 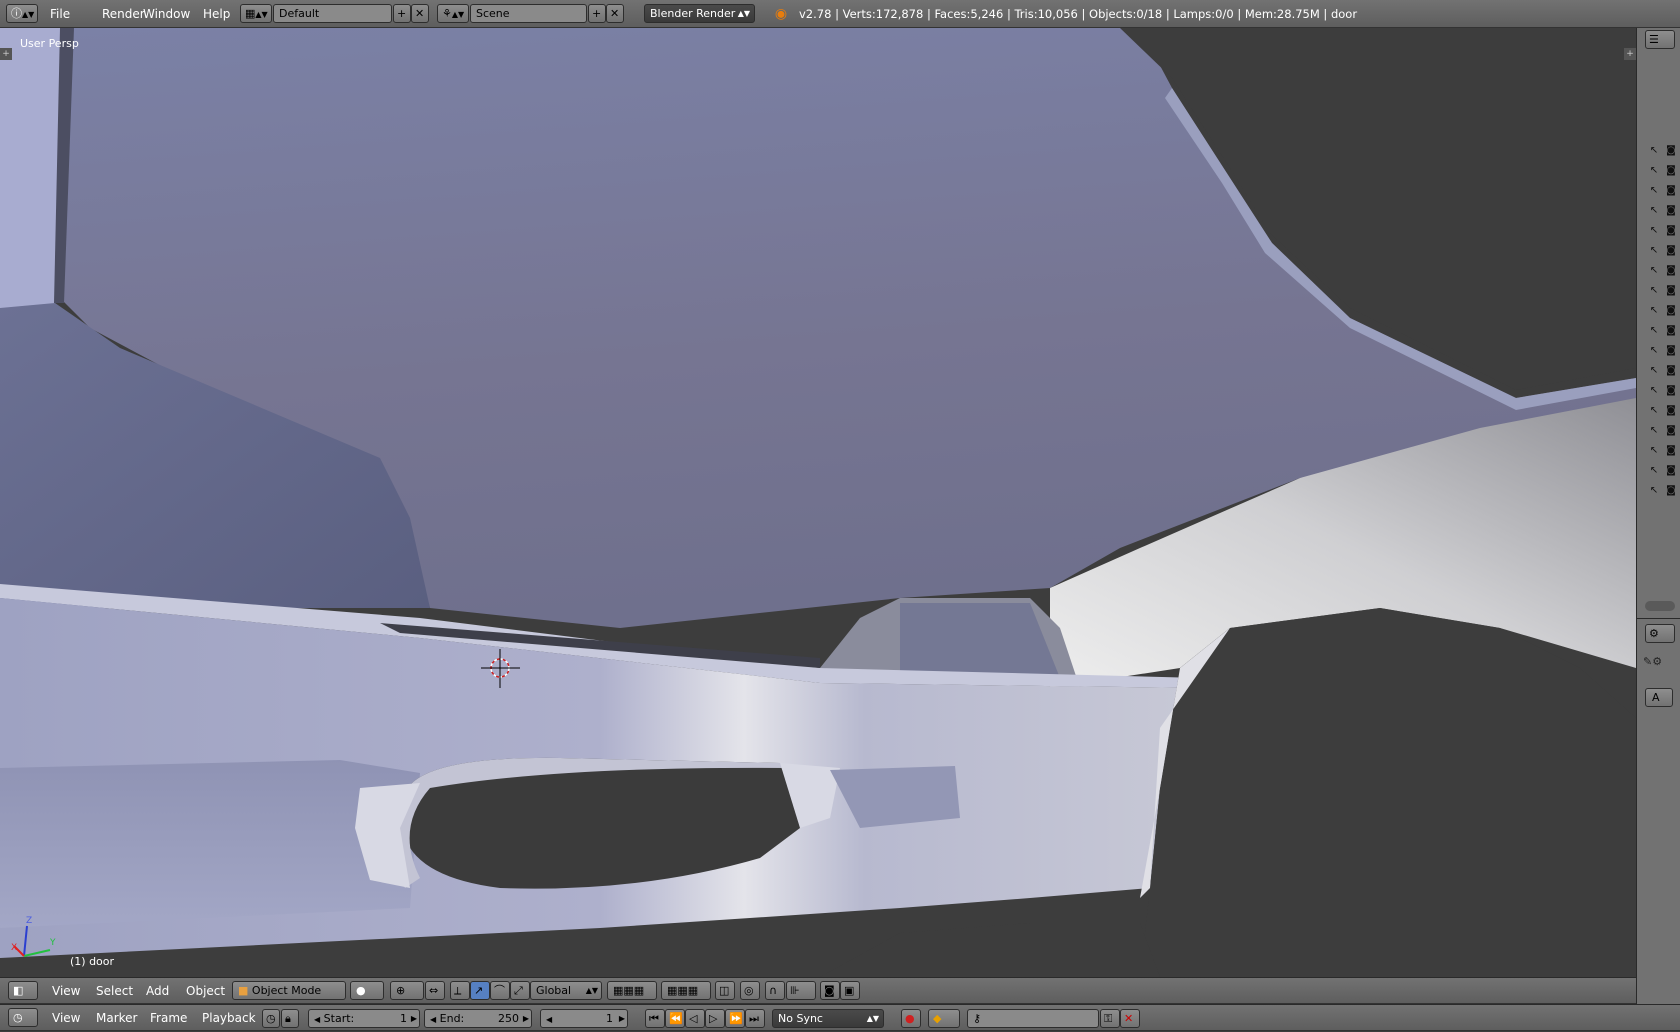 I want to click on insert-keyframe-button: ⚿, so click(x=1110, y=1018).